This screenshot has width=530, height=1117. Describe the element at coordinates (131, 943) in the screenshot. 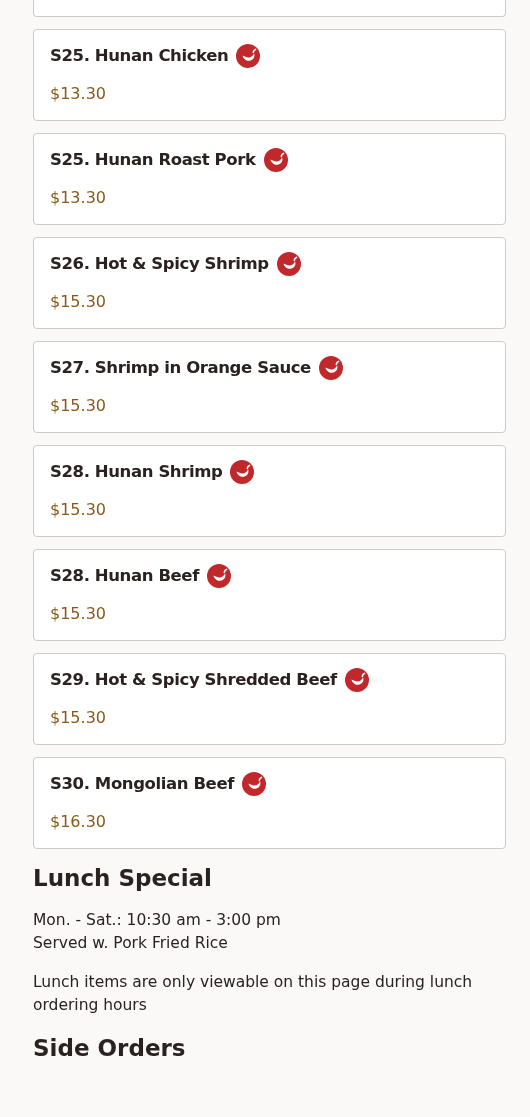

I see `section-text: Served w. Pork Fried Rice` at that location.